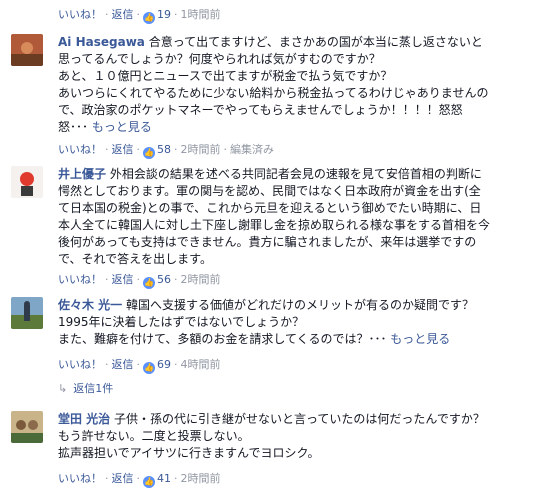  What do you see at coordinates (252, 149) in the screenshot?
I see `edited-label: 編集済み` at bounding box center [252, 149].